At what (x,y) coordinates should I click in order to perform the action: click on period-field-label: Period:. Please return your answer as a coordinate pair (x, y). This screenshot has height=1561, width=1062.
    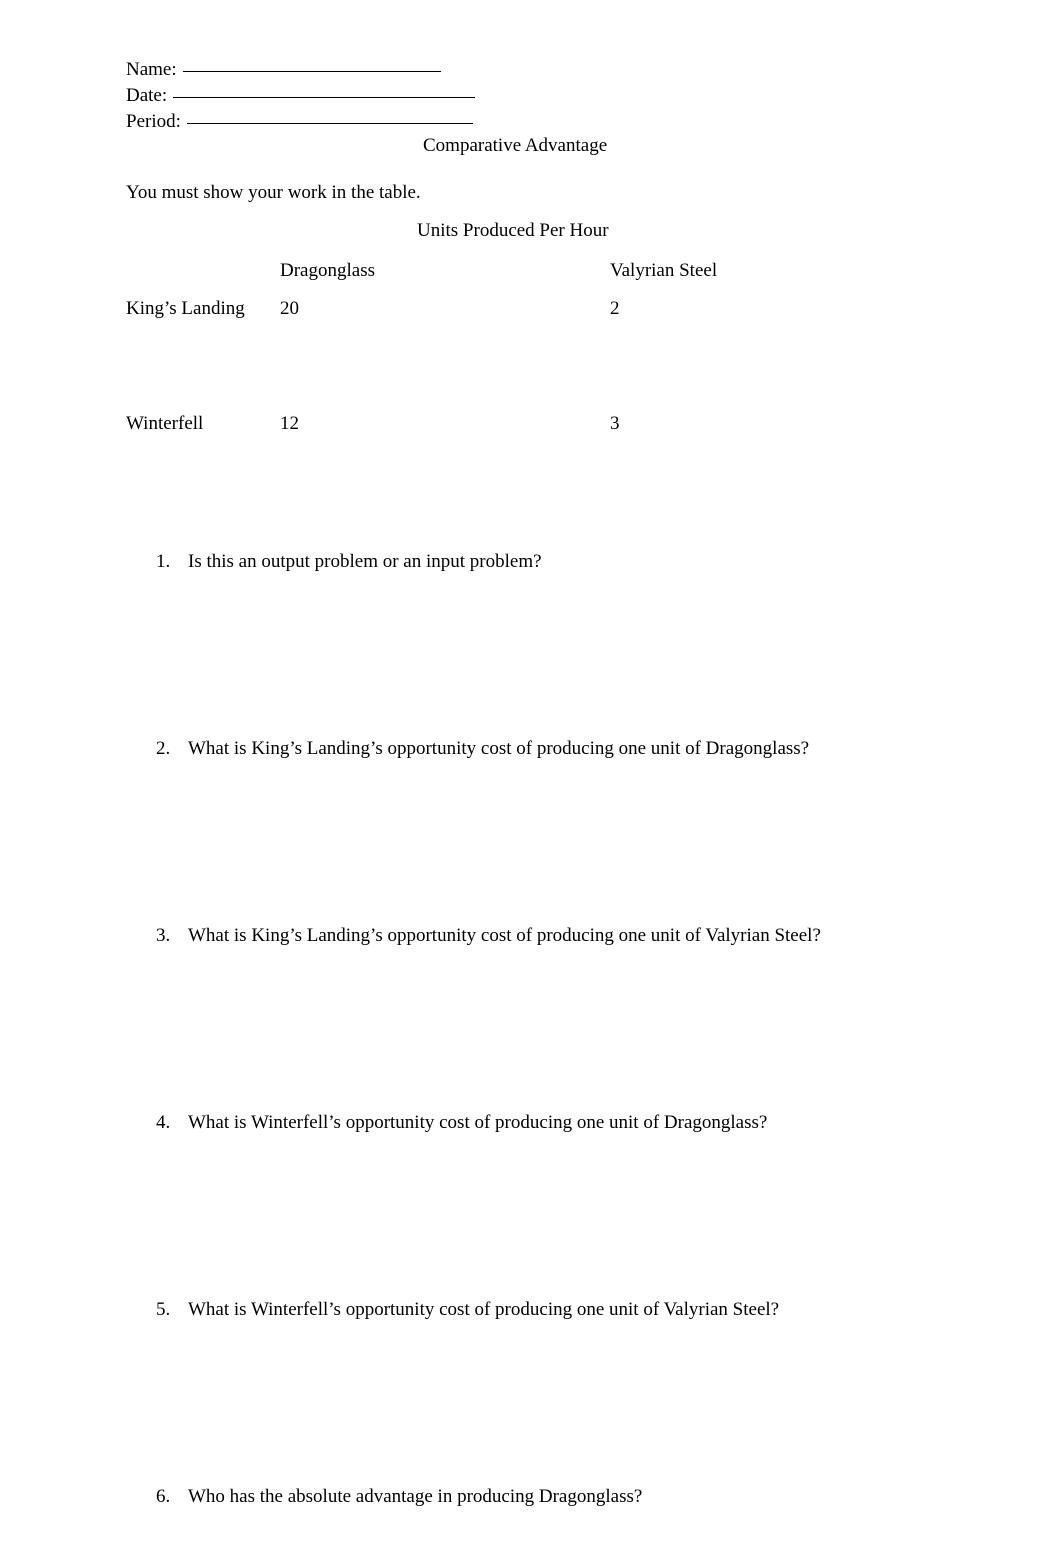
    Looking at the image, I should click on (153, 121).